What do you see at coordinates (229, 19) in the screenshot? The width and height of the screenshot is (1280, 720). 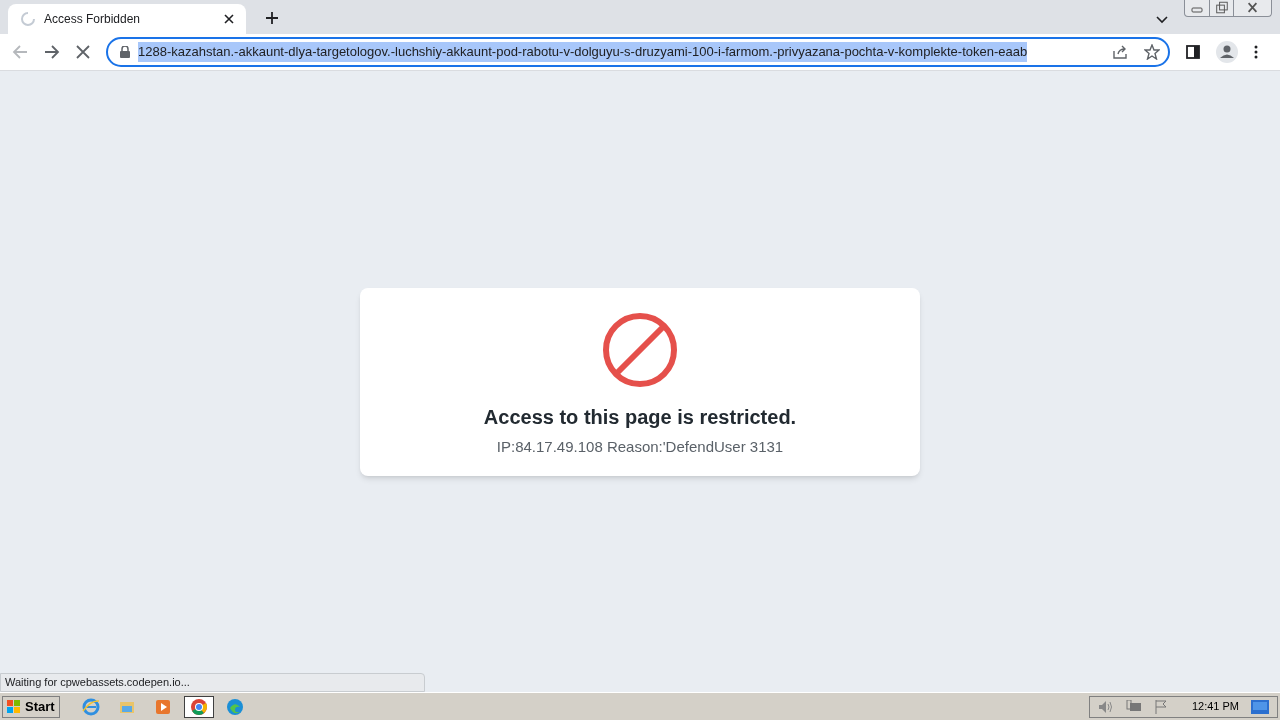 I see `close-icon` at bounding box center [229, 19].